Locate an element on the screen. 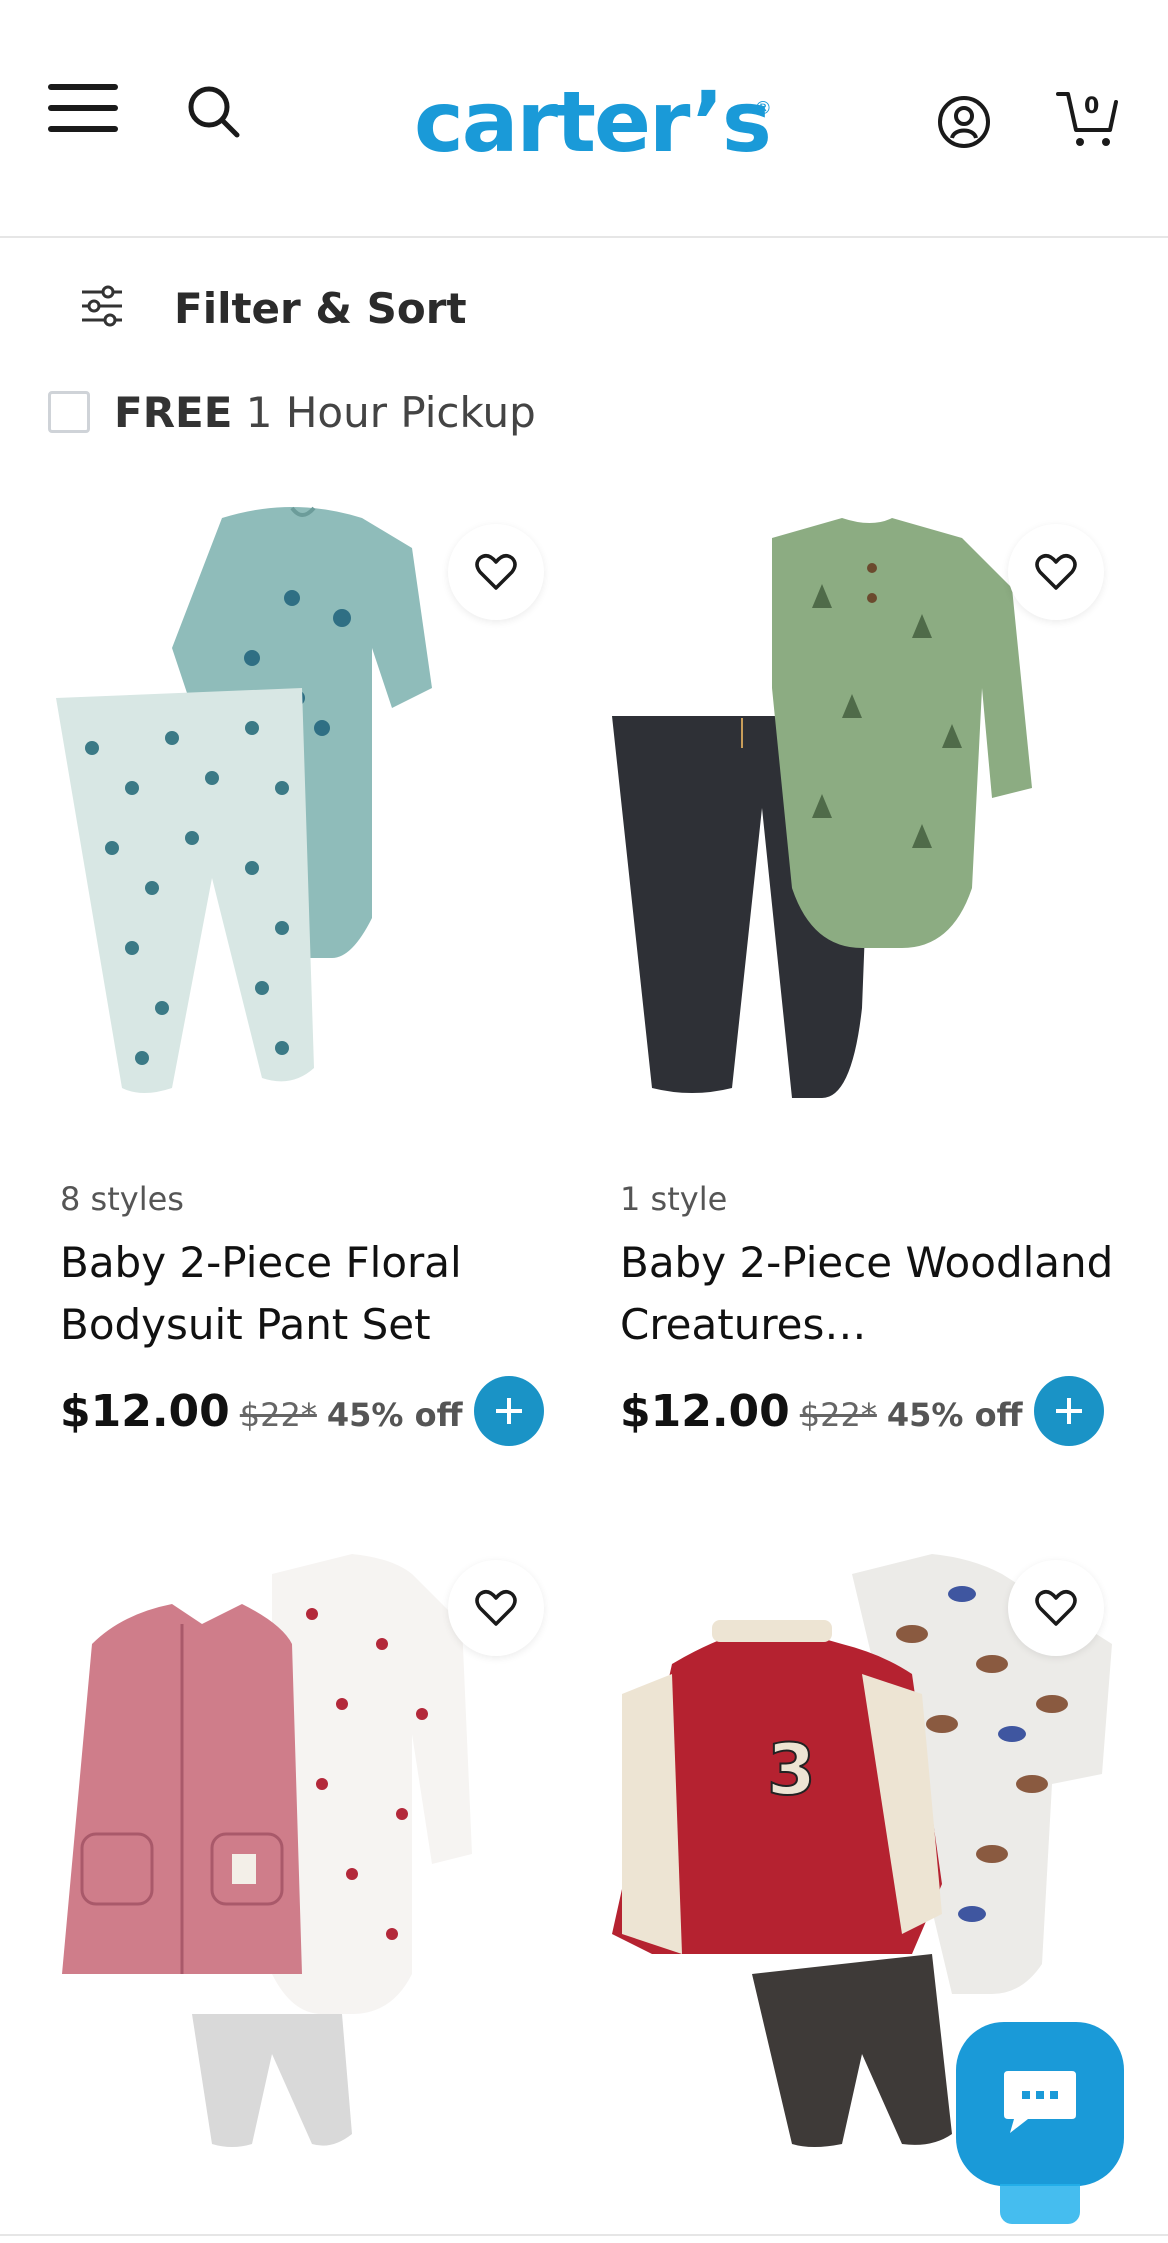 This screenshot has width=1168, height=2243. chat-button is located at coordinates (1040, 2104).